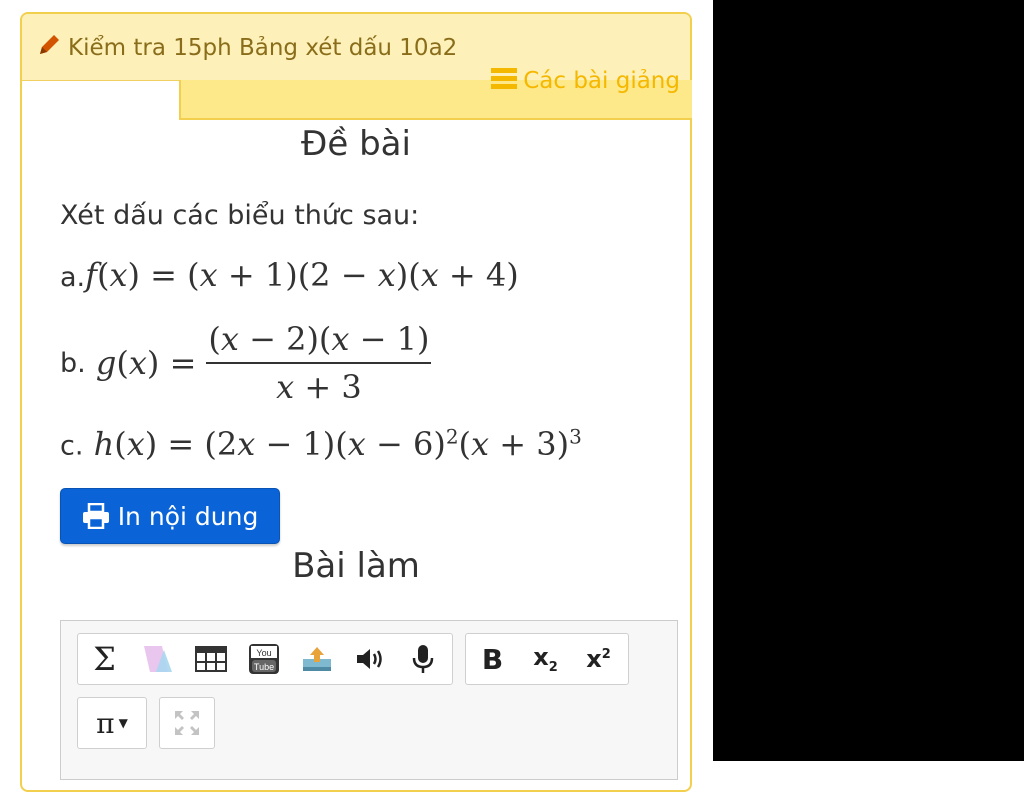  I want to click on problem-item-b: b. g(x) = (x − 2)(x − 1) x + 3, so click(246, 363).